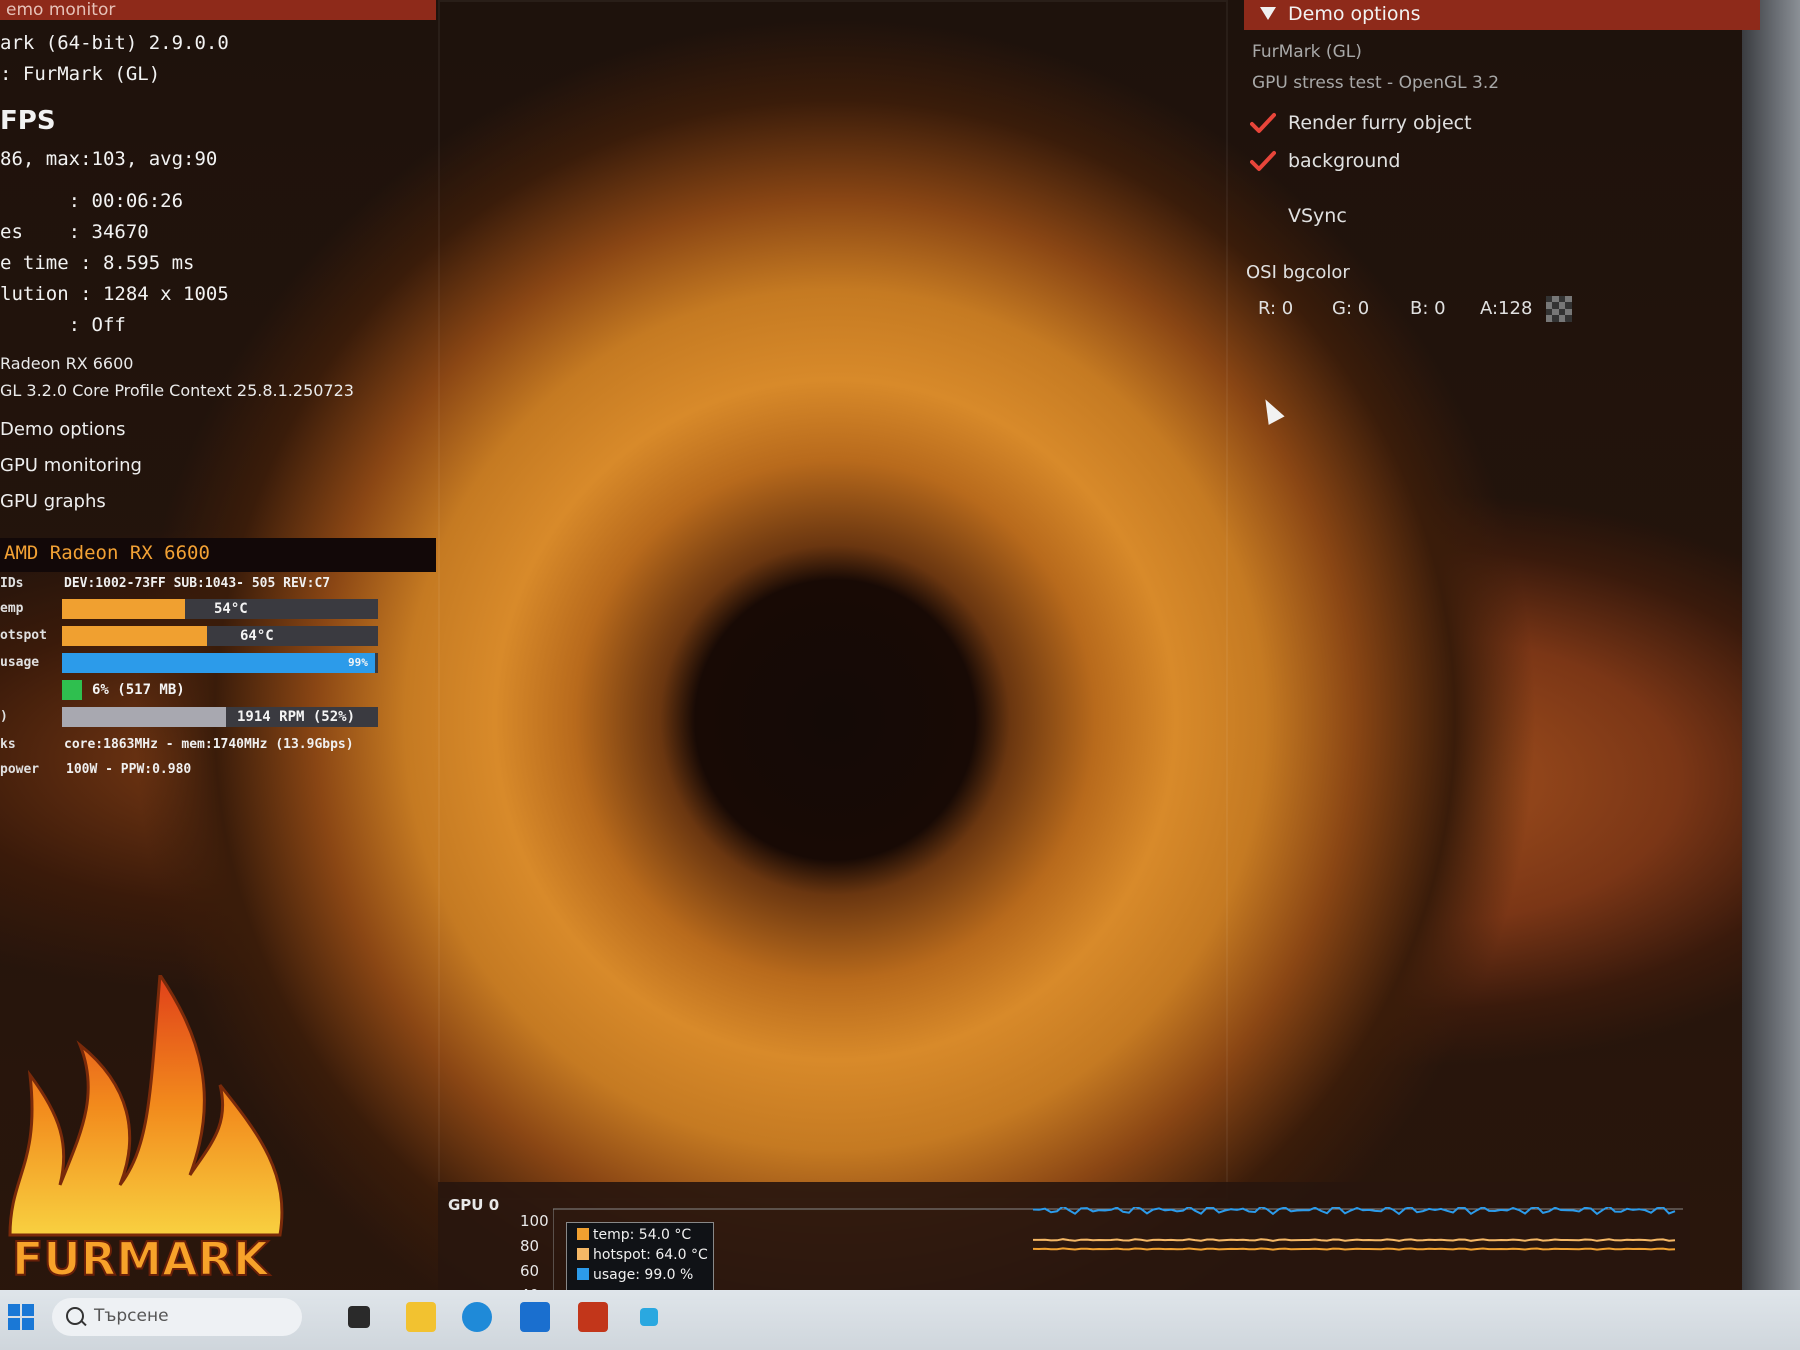  Describe the element at coordinates (8, 744) in the screenshot. I see `clocks-label: ks` at that location.